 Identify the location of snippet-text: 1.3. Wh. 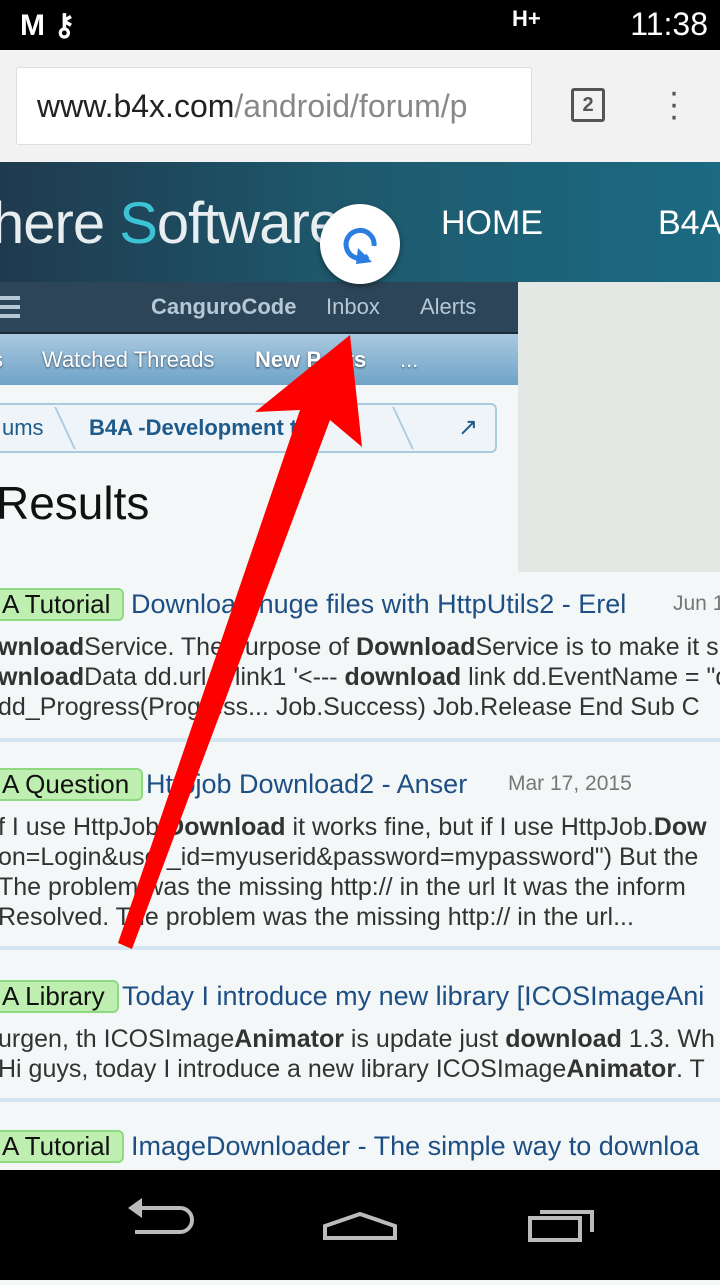
(668, 1039).